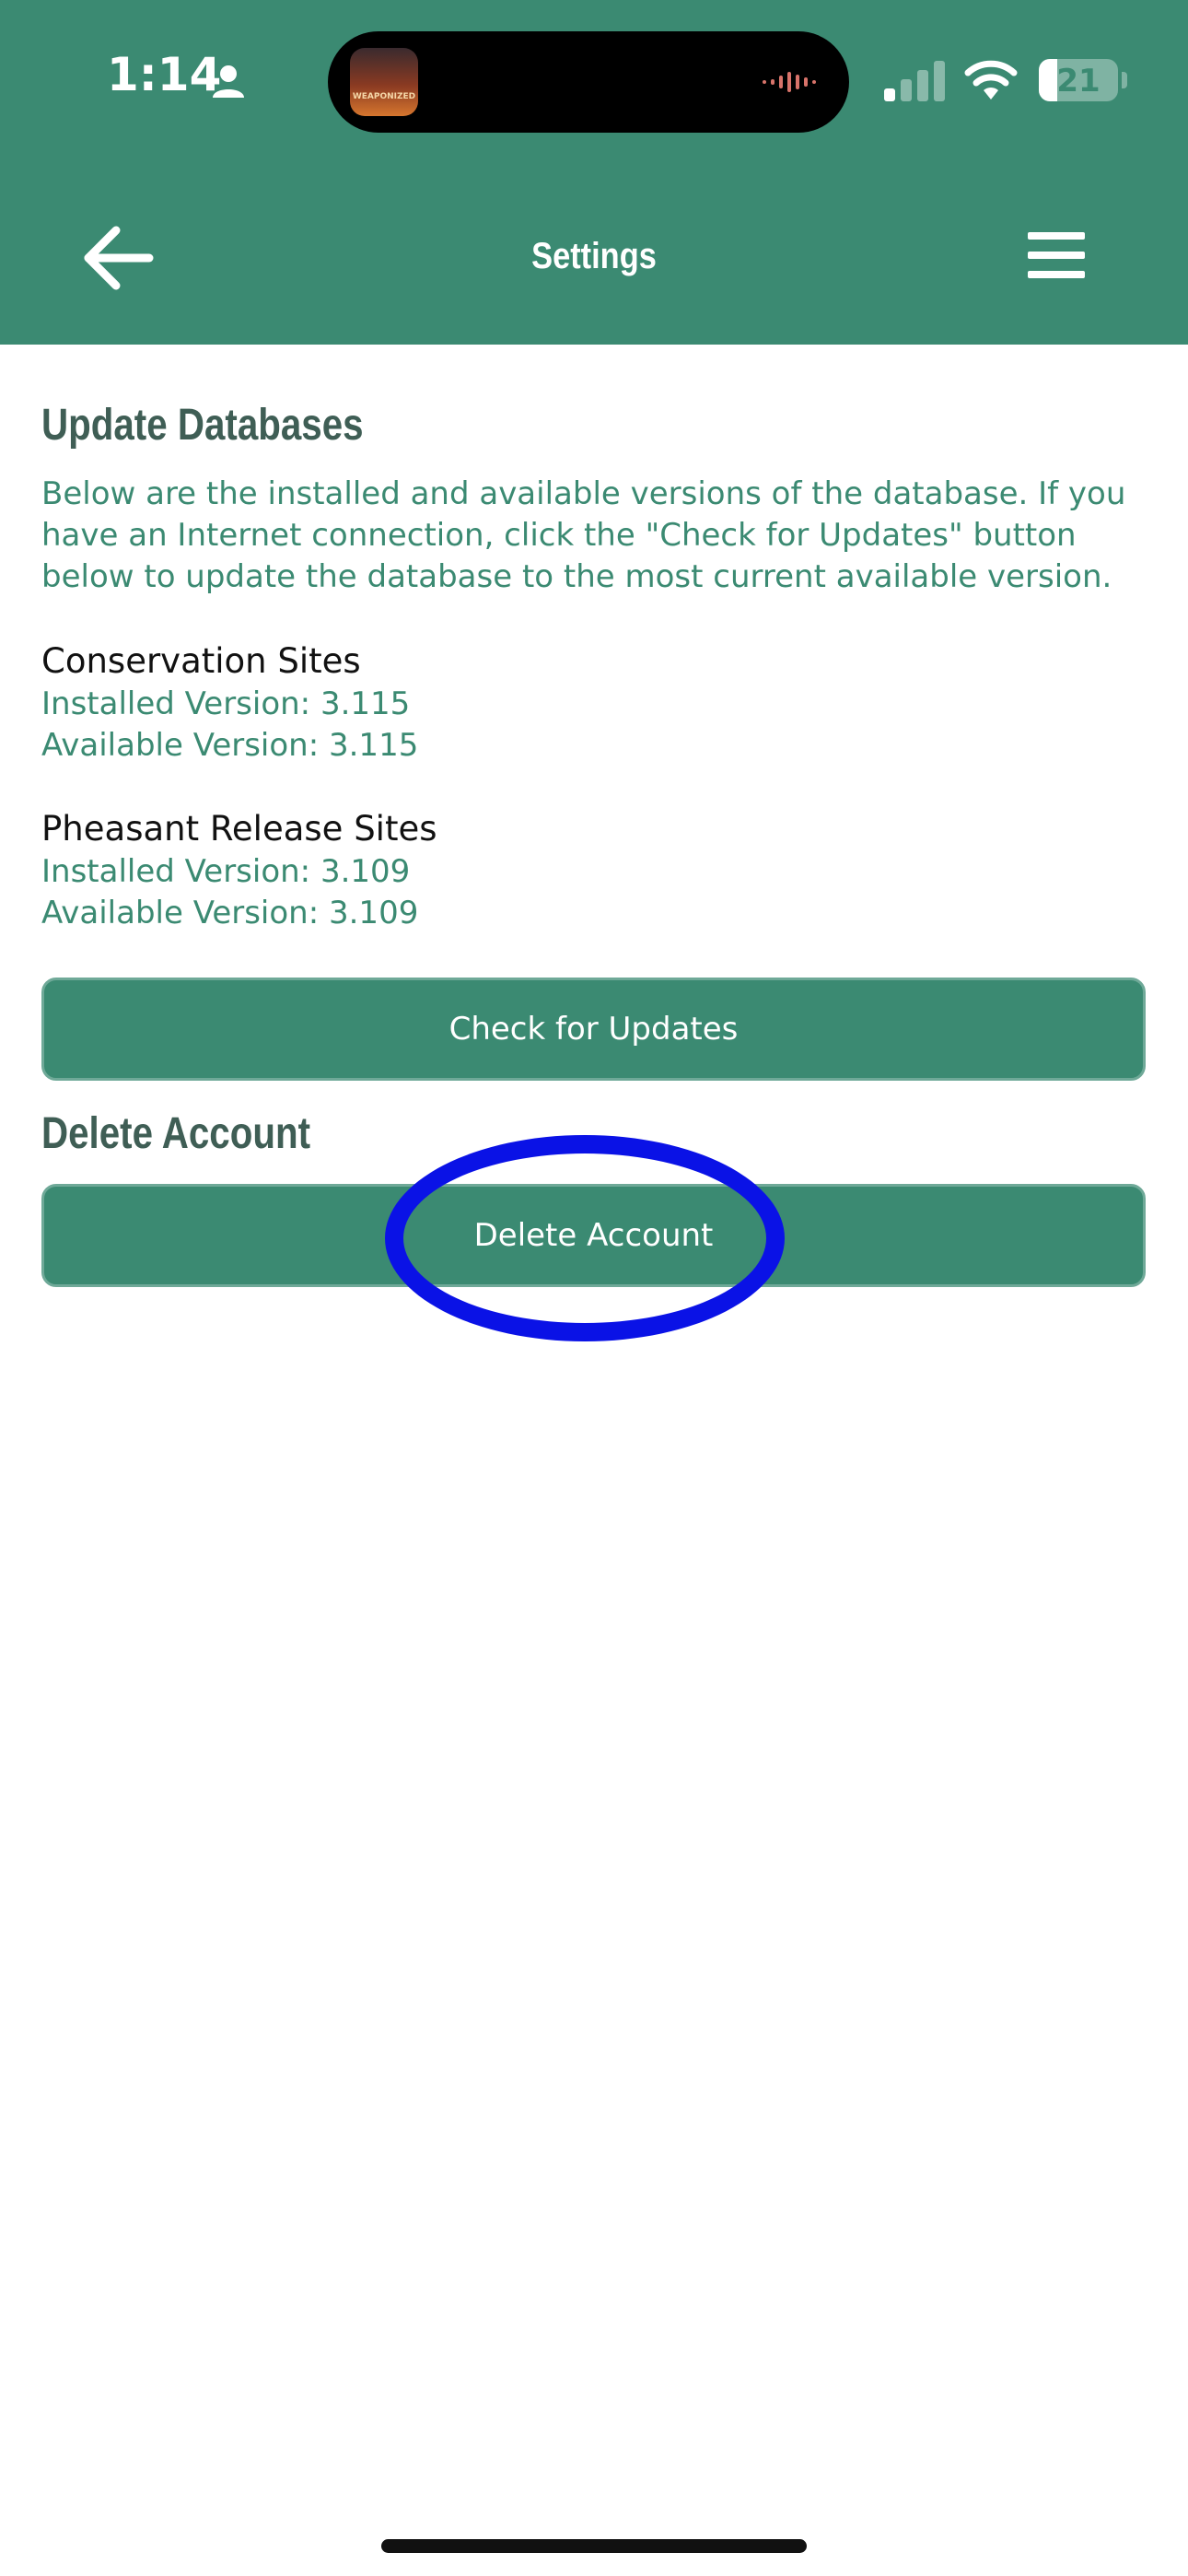 This screenshot has height=2576, width=1188. Describe the element at coordinates (789, 82) in the screenshot. I see `audio-wave-icon` at that location.